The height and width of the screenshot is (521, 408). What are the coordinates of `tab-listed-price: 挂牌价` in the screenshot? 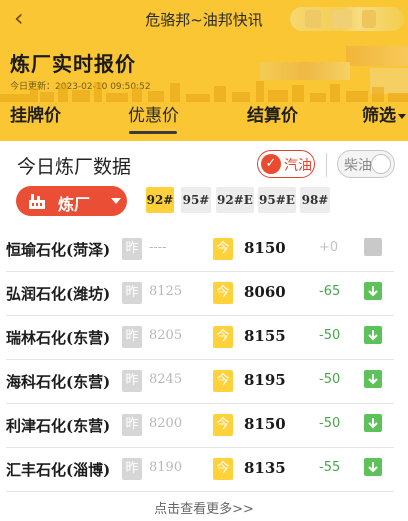 It's located at (35, 119).